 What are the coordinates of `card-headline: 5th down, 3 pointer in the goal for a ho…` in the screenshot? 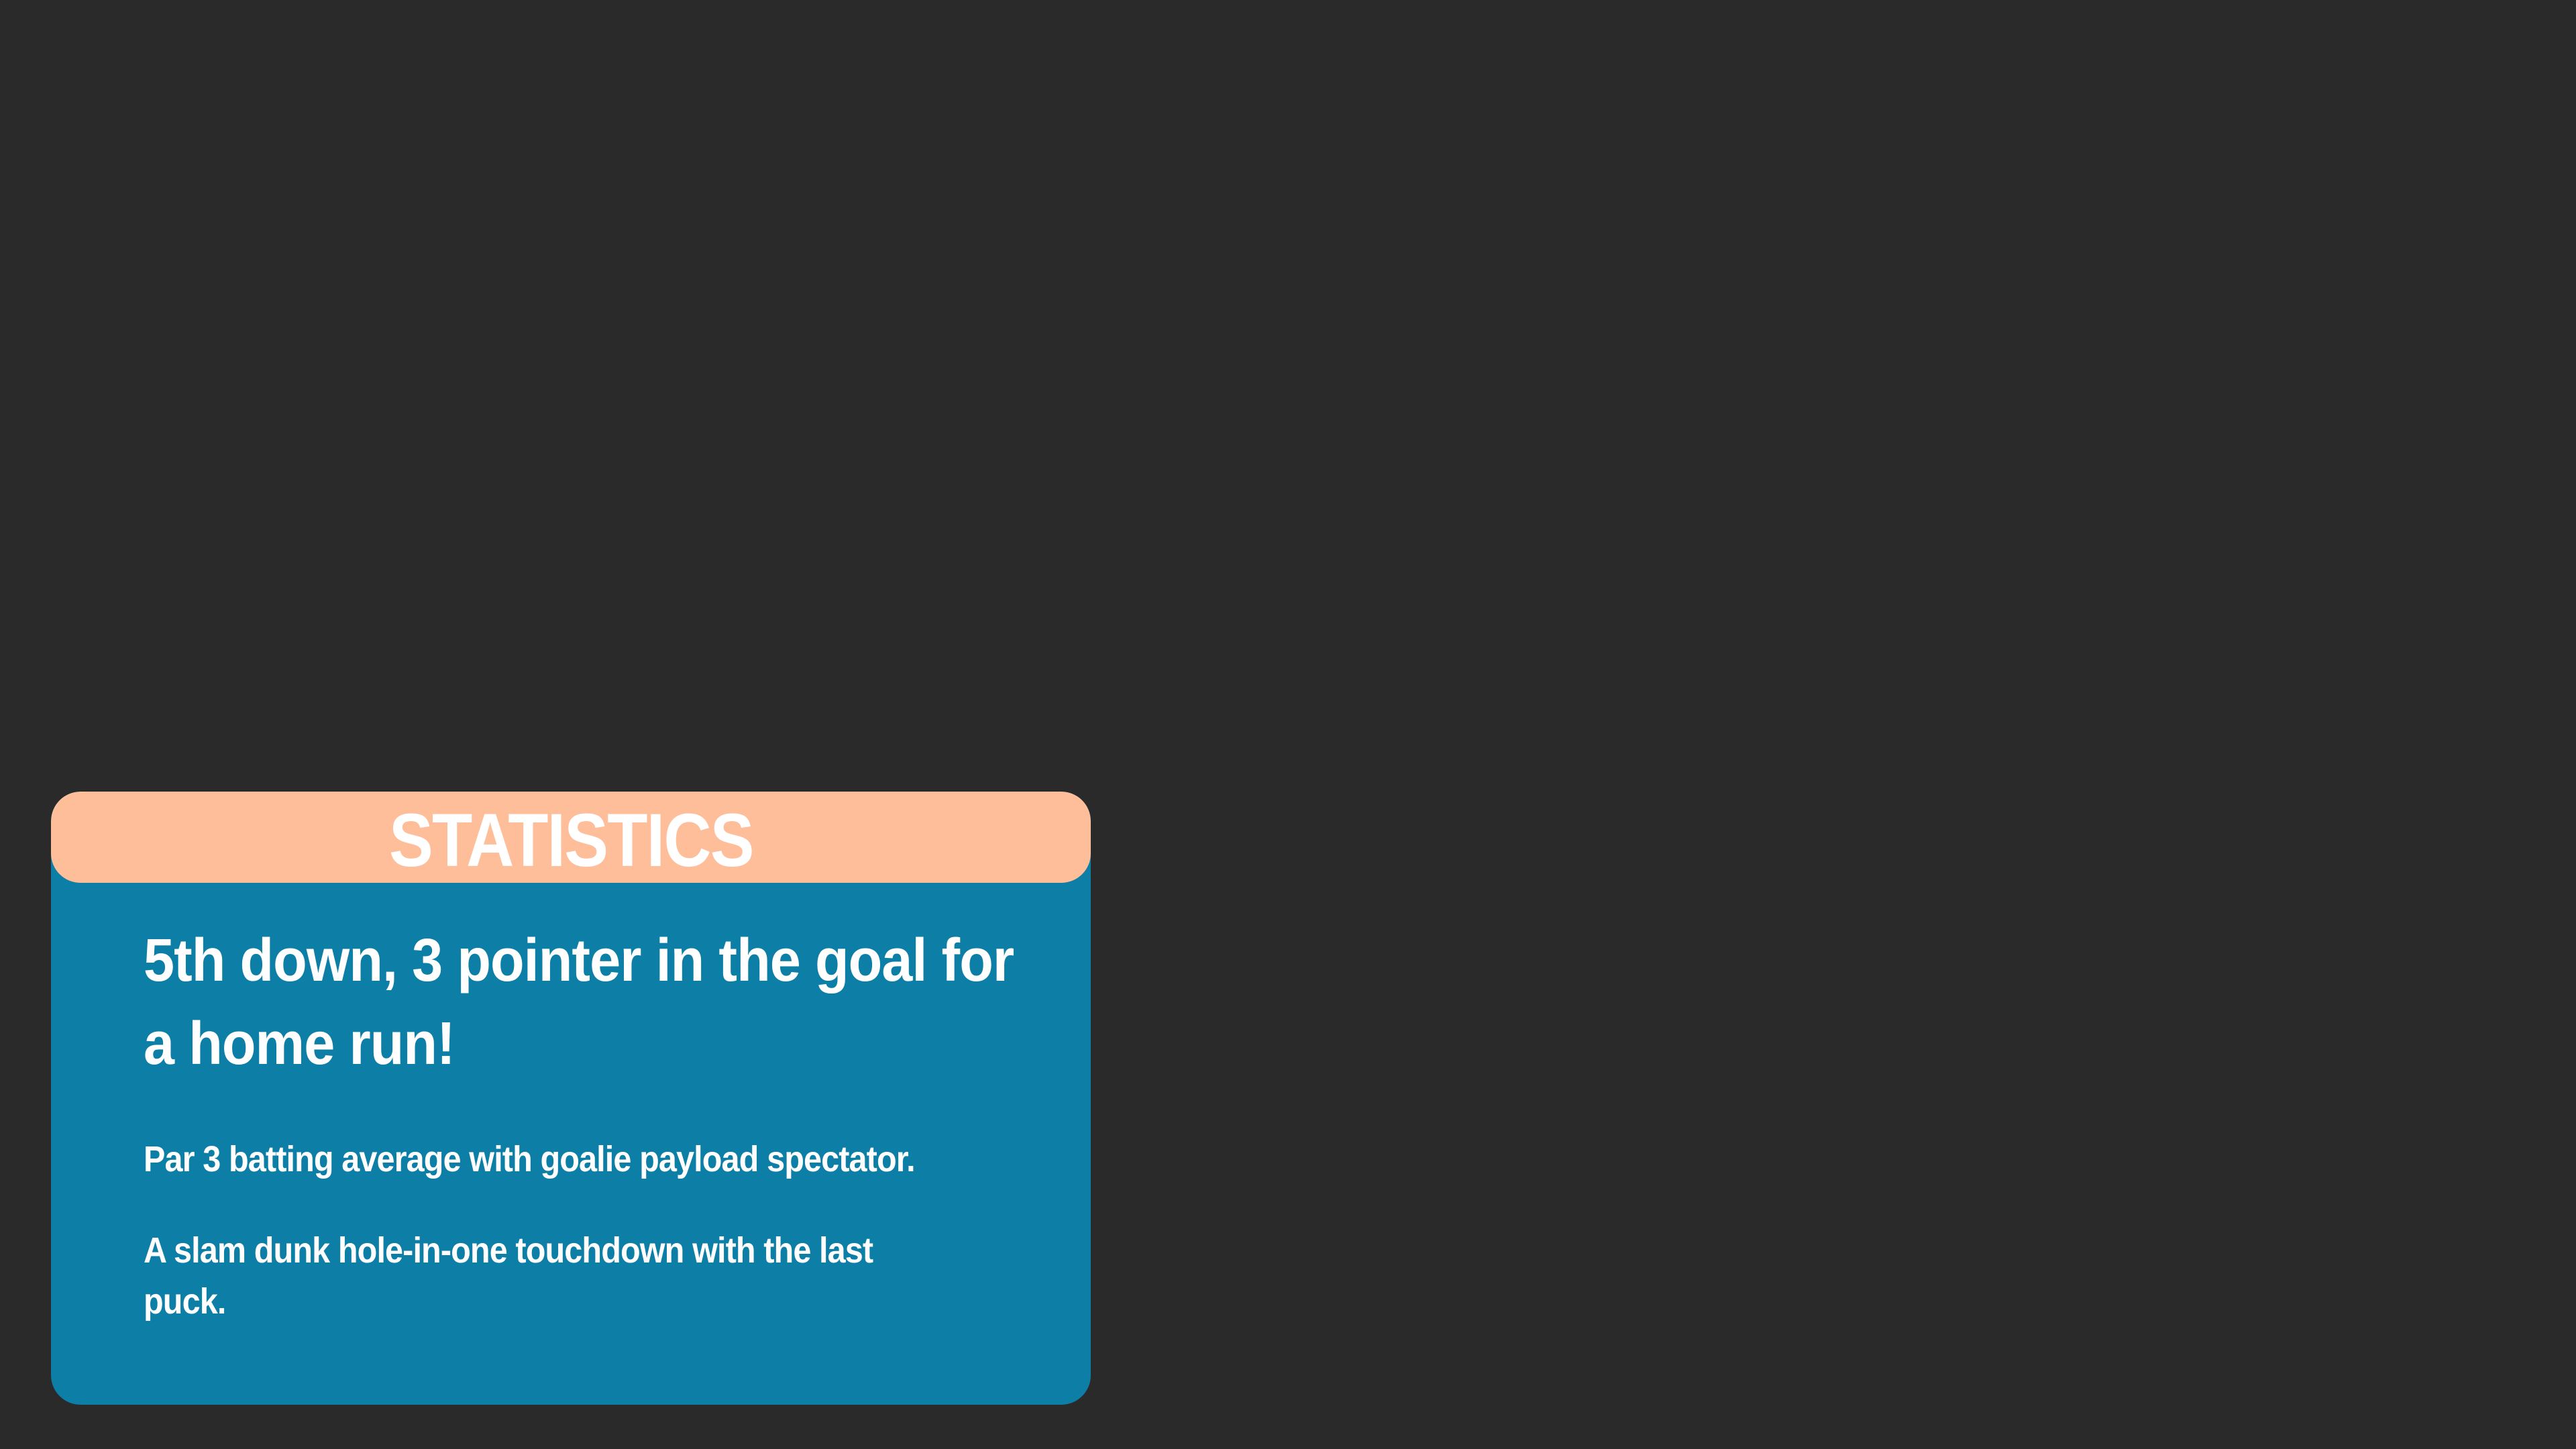 It's located at (579, 1002).